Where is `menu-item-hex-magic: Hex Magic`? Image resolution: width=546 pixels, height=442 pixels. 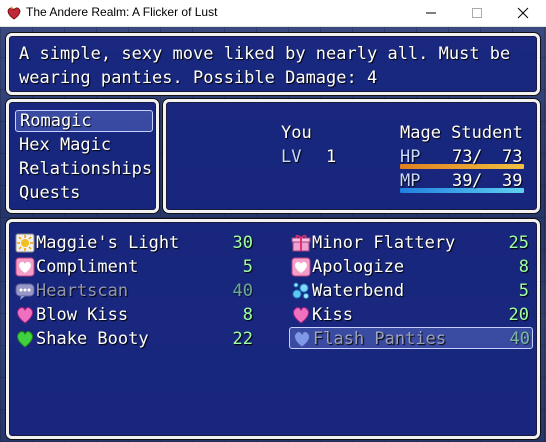
menu-item-hex-magic: Hex Magic is located at coordinates (85, 145).